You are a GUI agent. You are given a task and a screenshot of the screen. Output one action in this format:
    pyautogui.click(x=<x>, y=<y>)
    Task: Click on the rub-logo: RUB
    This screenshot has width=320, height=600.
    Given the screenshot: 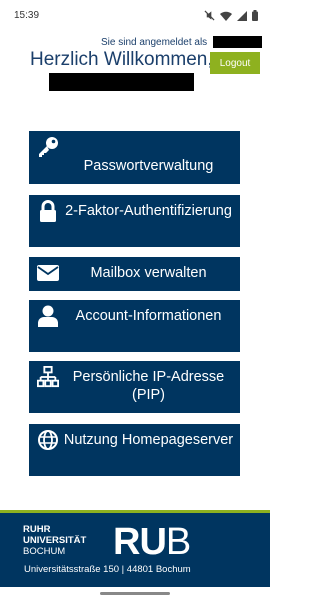 What is the action you would take?
    pyautogui.click(x=152, y=542)
    